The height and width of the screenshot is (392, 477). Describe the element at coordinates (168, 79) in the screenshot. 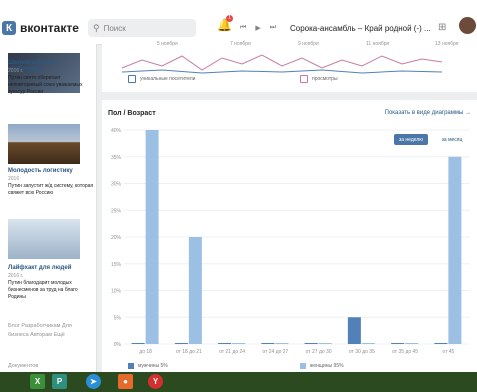

I see `checkbox-unique-label: уникальные посетители` at that location.